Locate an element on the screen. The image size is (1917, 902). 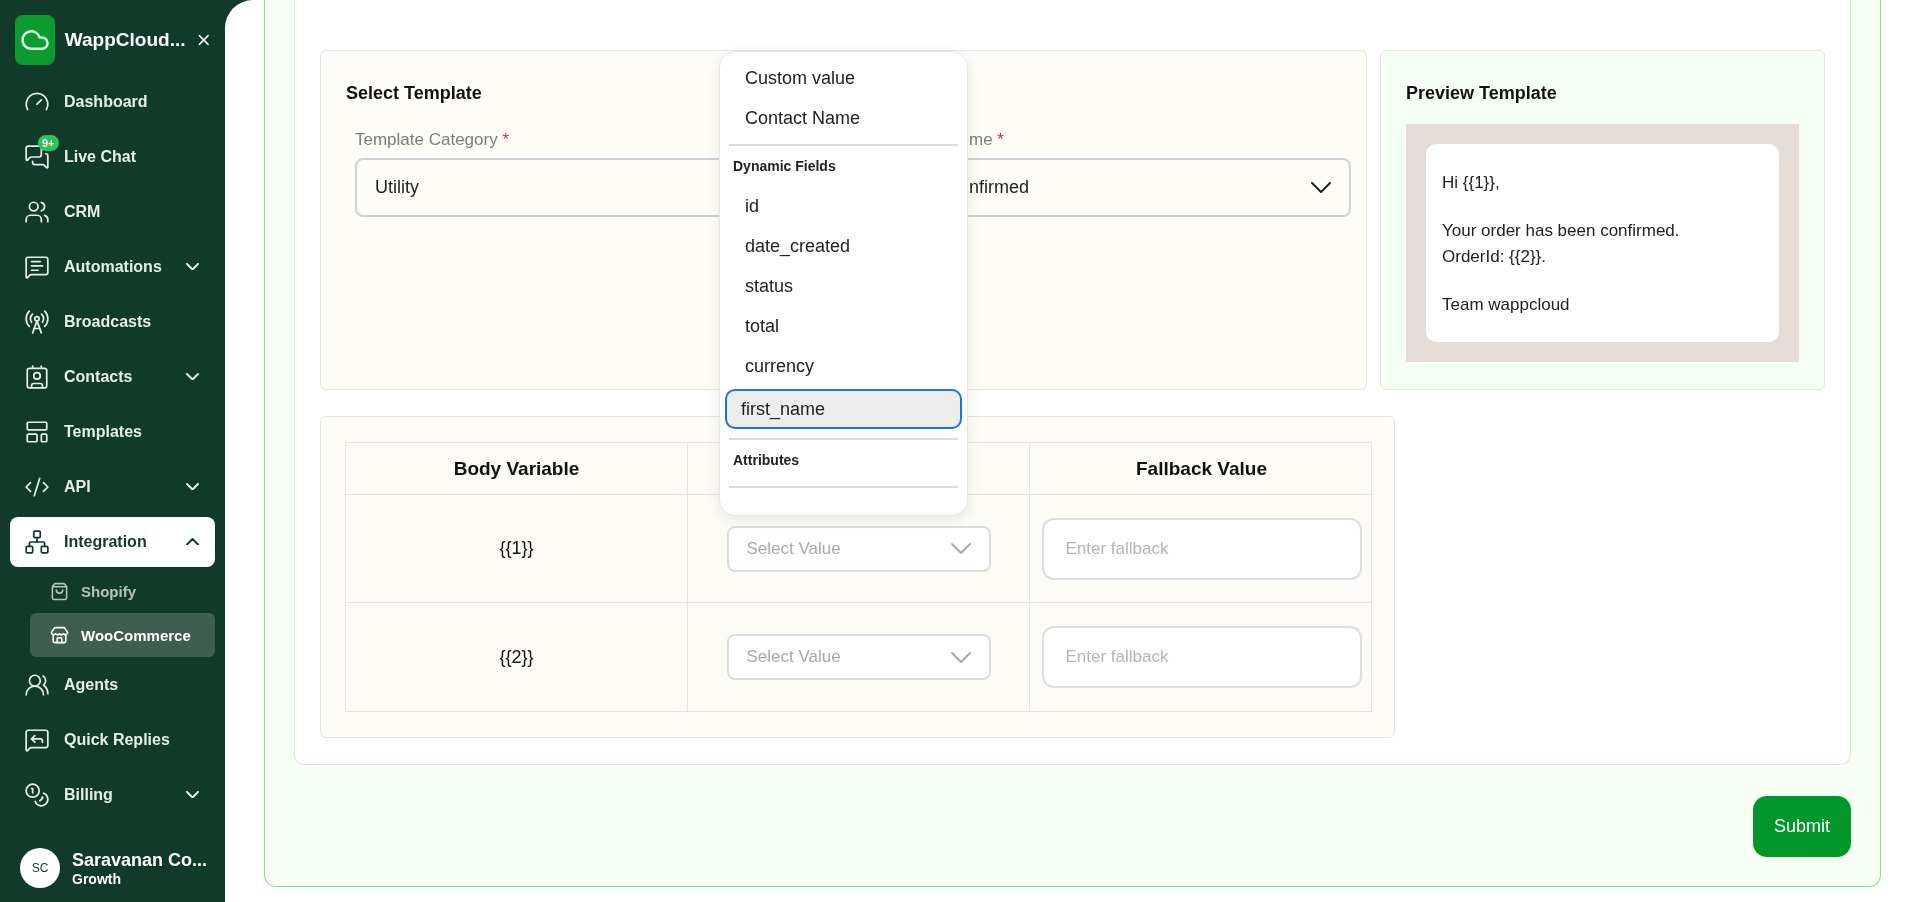
sidebar-item: Templates is located at coordinates (112, 431).